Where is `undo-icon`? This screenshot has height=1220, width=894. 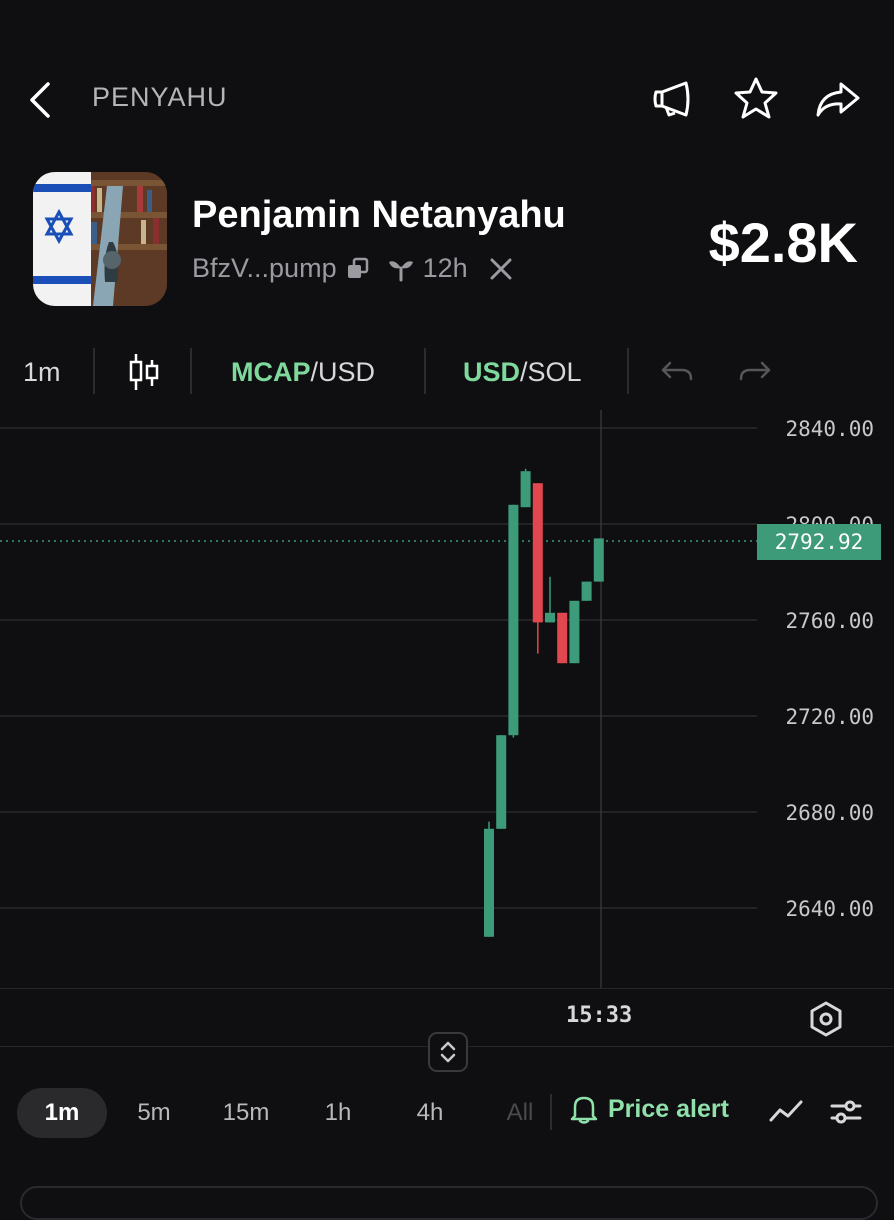
undo-icon is located at coordinates (677, 371).